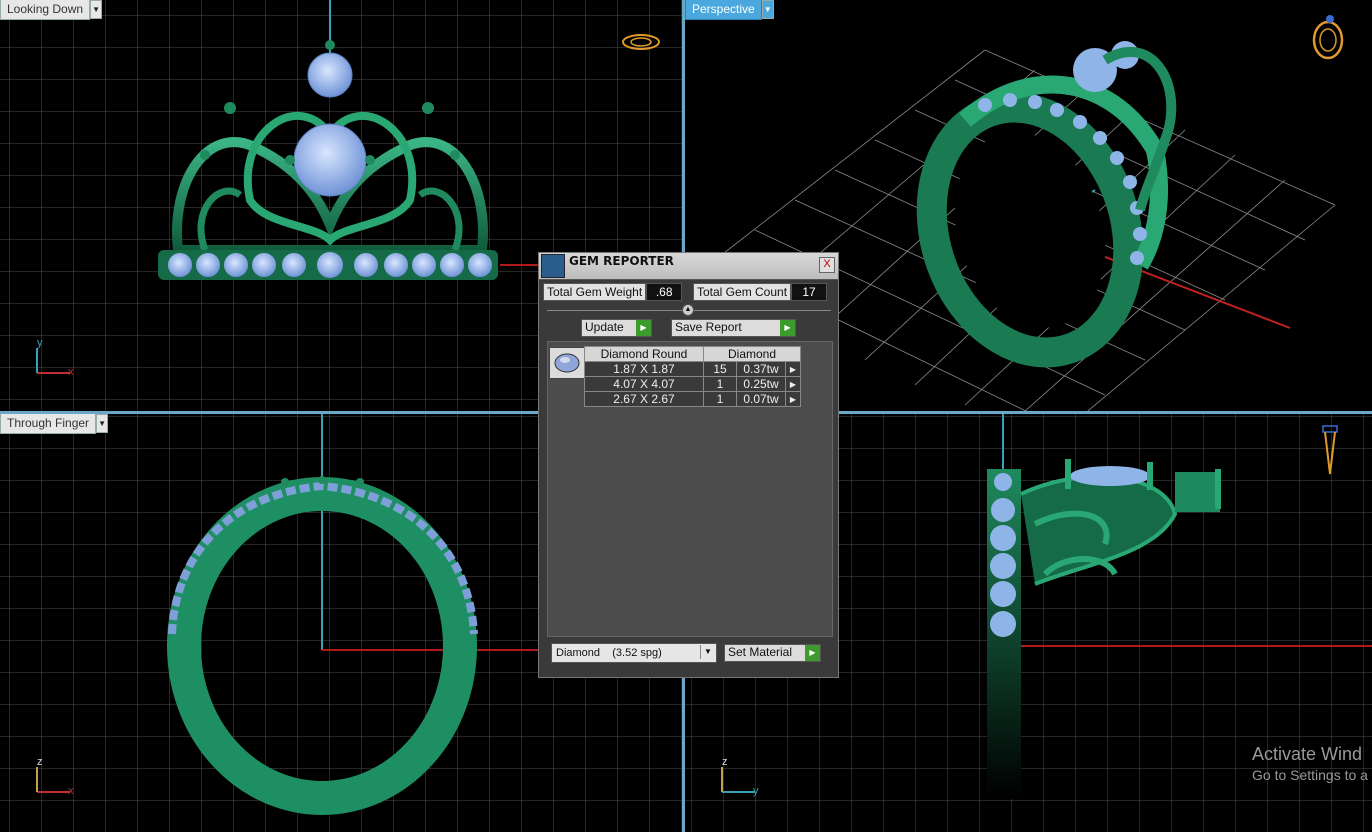 The image size is (1372, 832). Describe the element at coordinates (827, 265) in the screenshot. I see `close-icon: X` at that location.